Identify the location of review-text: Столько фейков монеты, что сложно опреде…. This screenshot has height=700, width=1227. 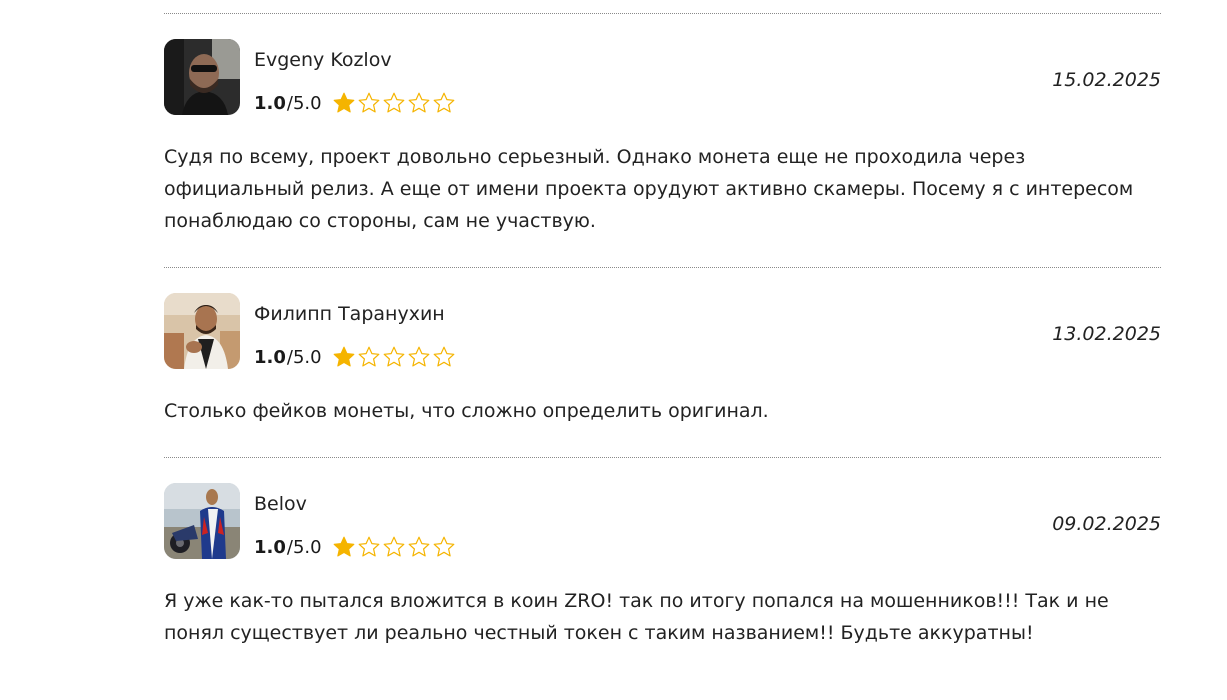
(466, 411).